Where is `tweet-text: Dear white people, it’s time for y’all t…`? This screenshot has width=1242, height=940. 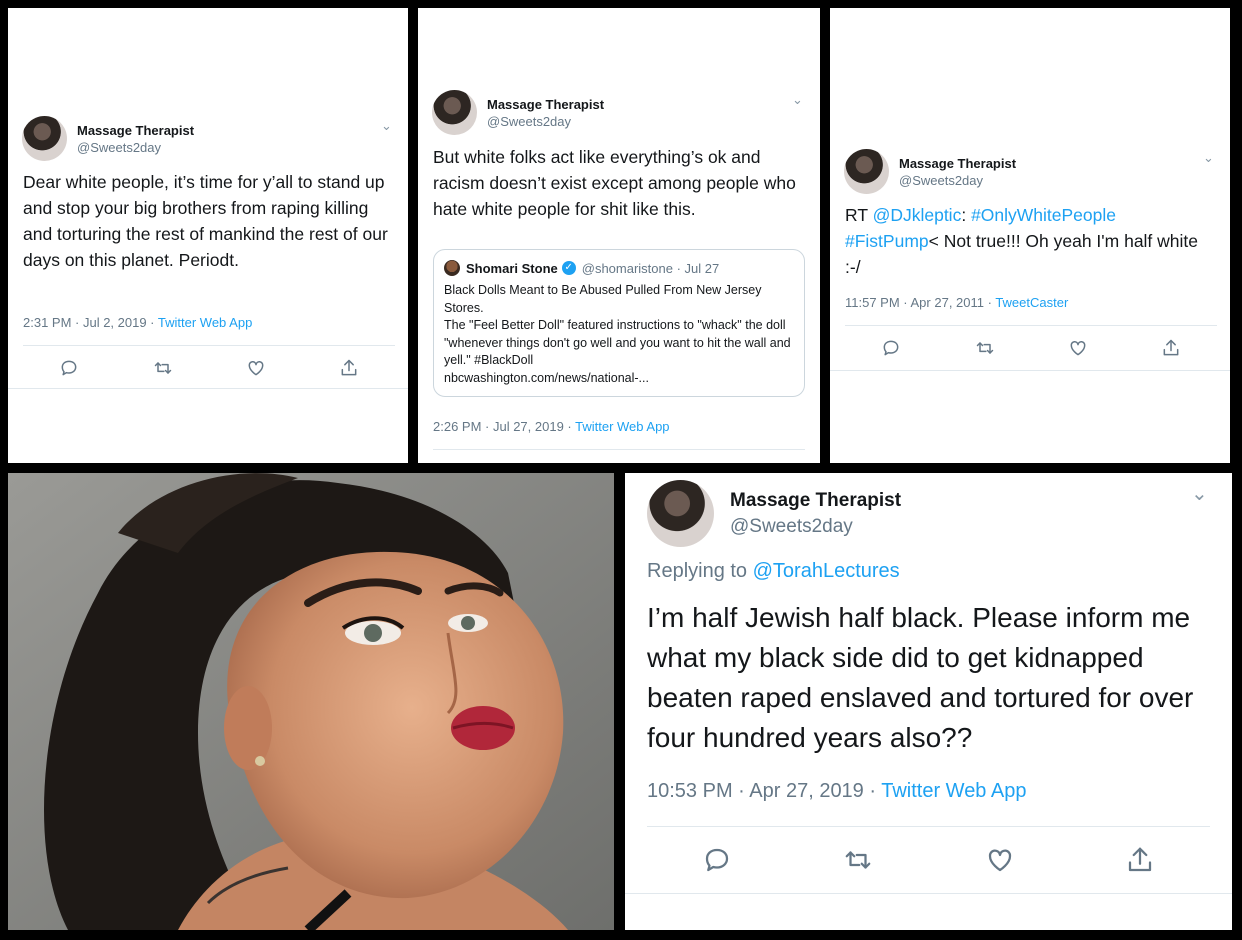 tweet-text: Dear white people, it’s time for y’all t… is located at coordinates (205, 221).